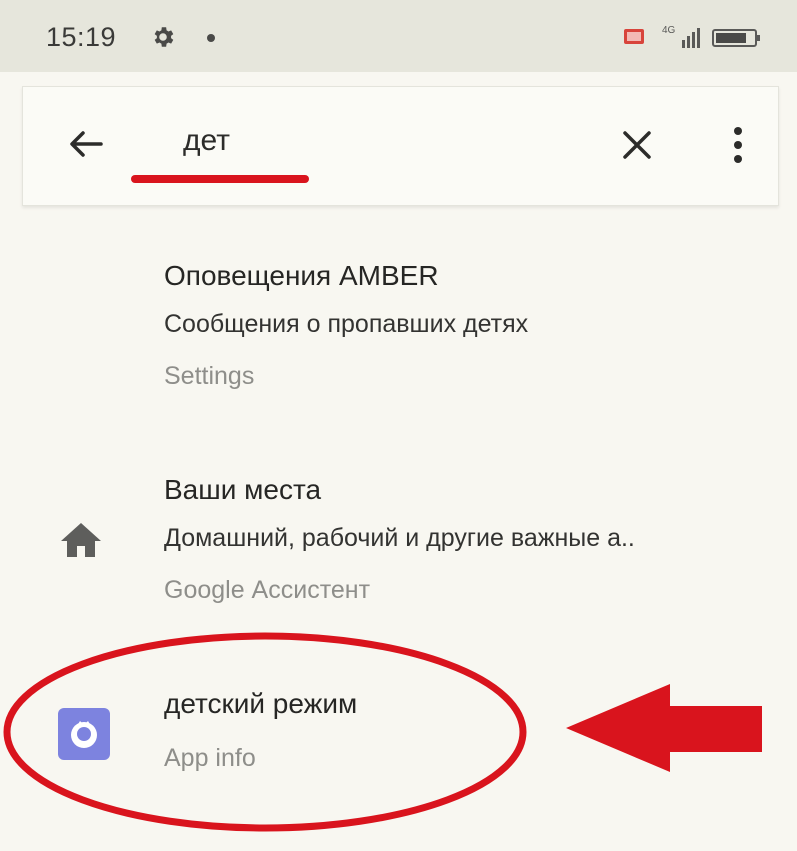  I want to click on gear-icon, so click(164, 37).